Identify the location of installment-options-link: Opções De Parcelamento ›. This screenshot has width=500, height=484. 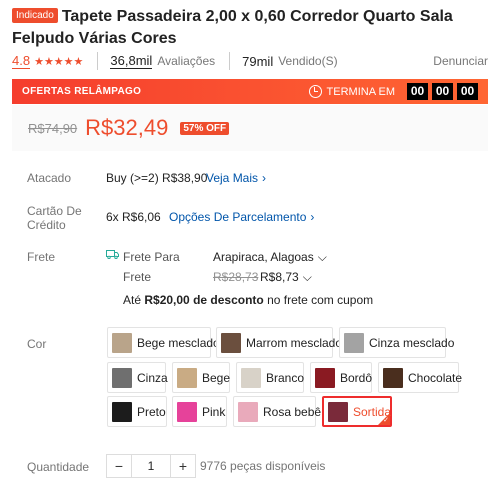
(241, 217).